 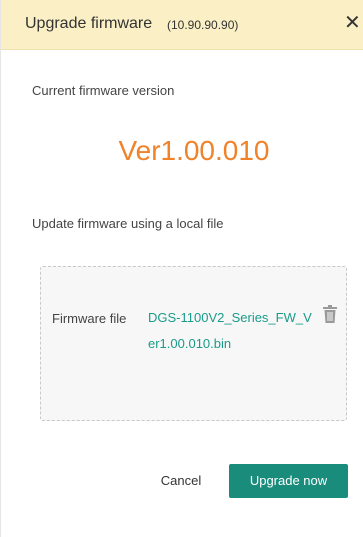 What do you see at coordinates (288, 481) in the screenshot?
I see `upgrade-now-button: Upgrade now` at bounding box center [288, 481].